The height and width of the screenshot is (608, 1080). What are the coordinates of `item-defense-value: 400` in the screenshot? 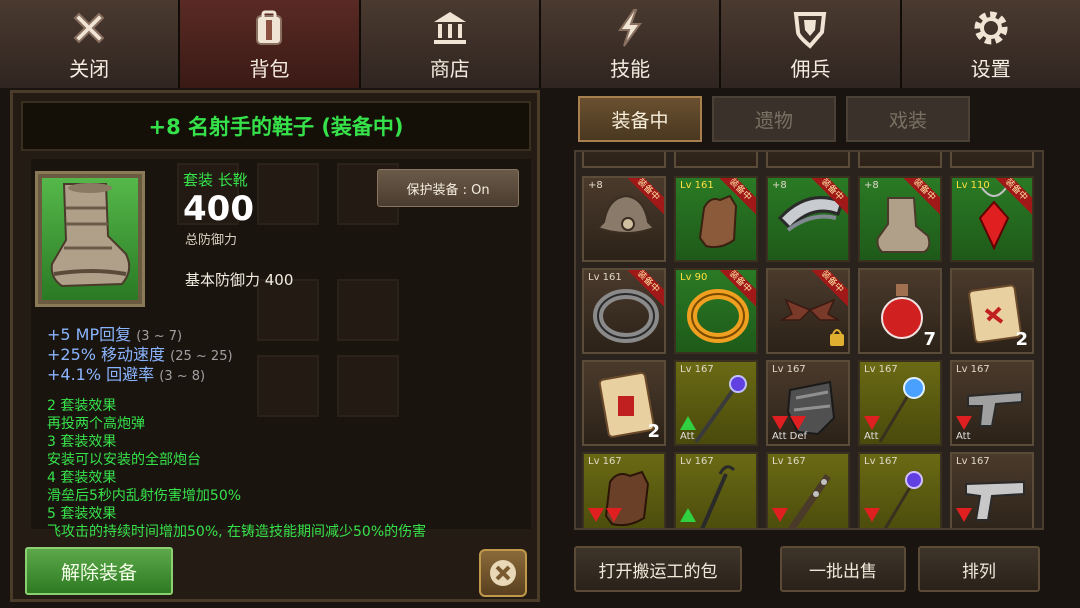 It's located at (218, 209).